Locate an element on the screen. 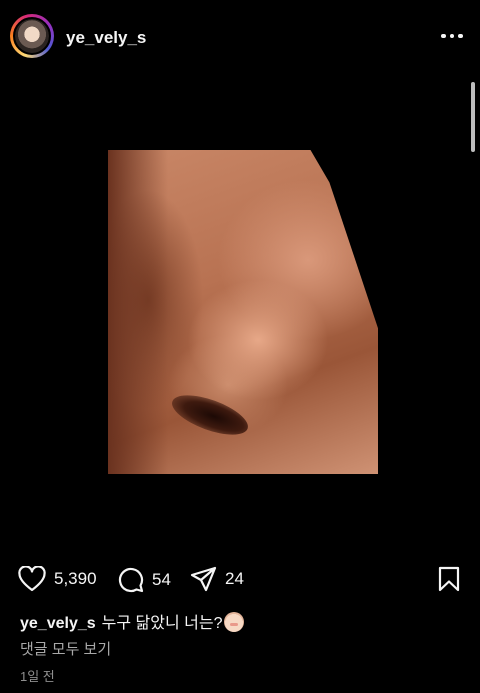  baby-emoji-icon is located at coordinates (234, 622).